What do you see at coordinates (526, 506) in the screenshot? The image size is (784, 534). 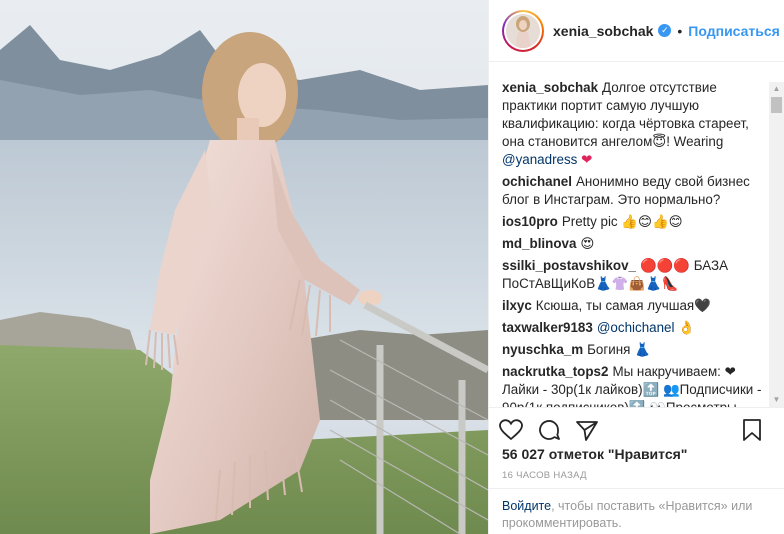 I see `login-link: Войдите` at bounding box center [526, 506].